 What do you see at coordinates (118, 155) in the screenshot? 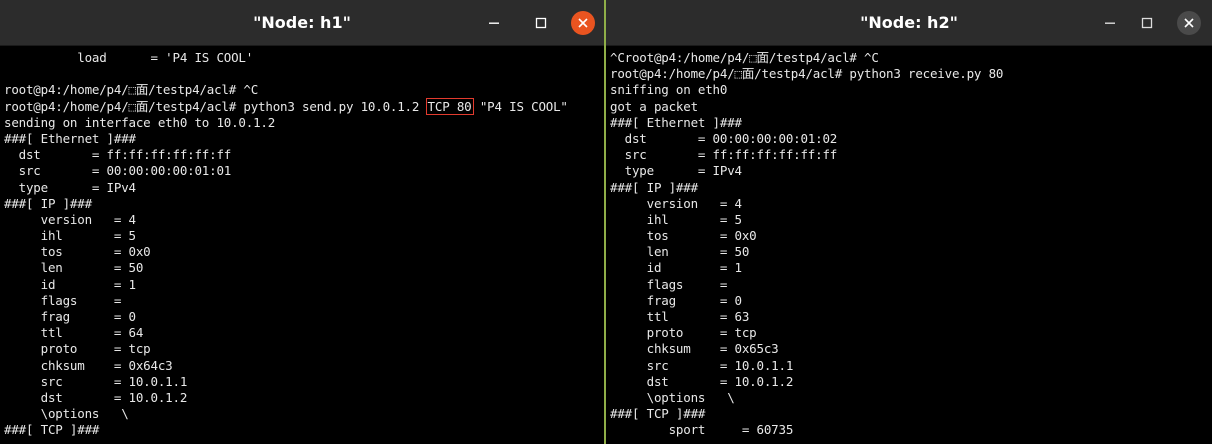
I see `terminal-line: dst = ff:ff:ff:ff:ff:ff` at bounding box center [118, 155].